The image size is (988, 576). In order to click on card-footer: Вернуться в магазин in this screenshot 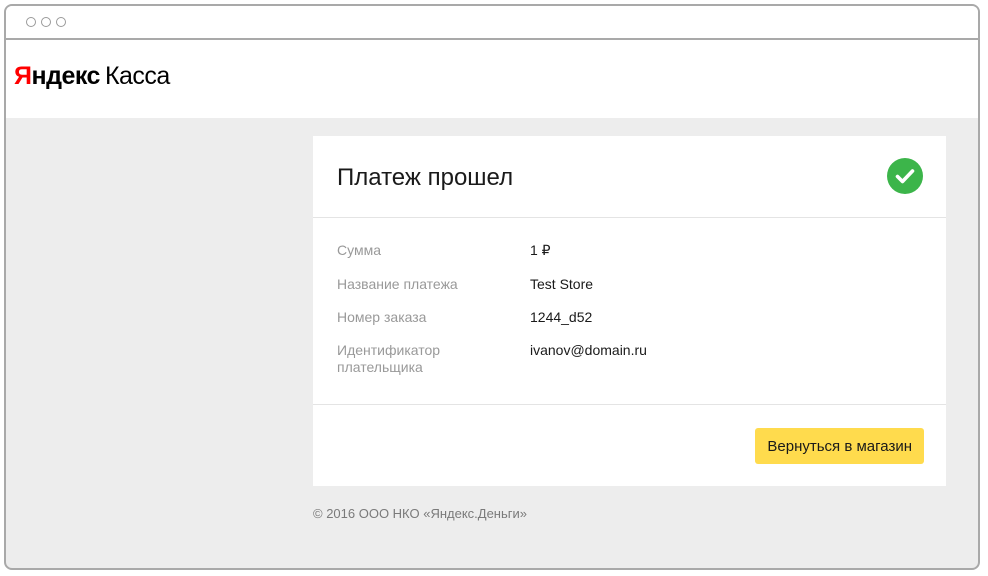, I will do `click(629, 445)`.